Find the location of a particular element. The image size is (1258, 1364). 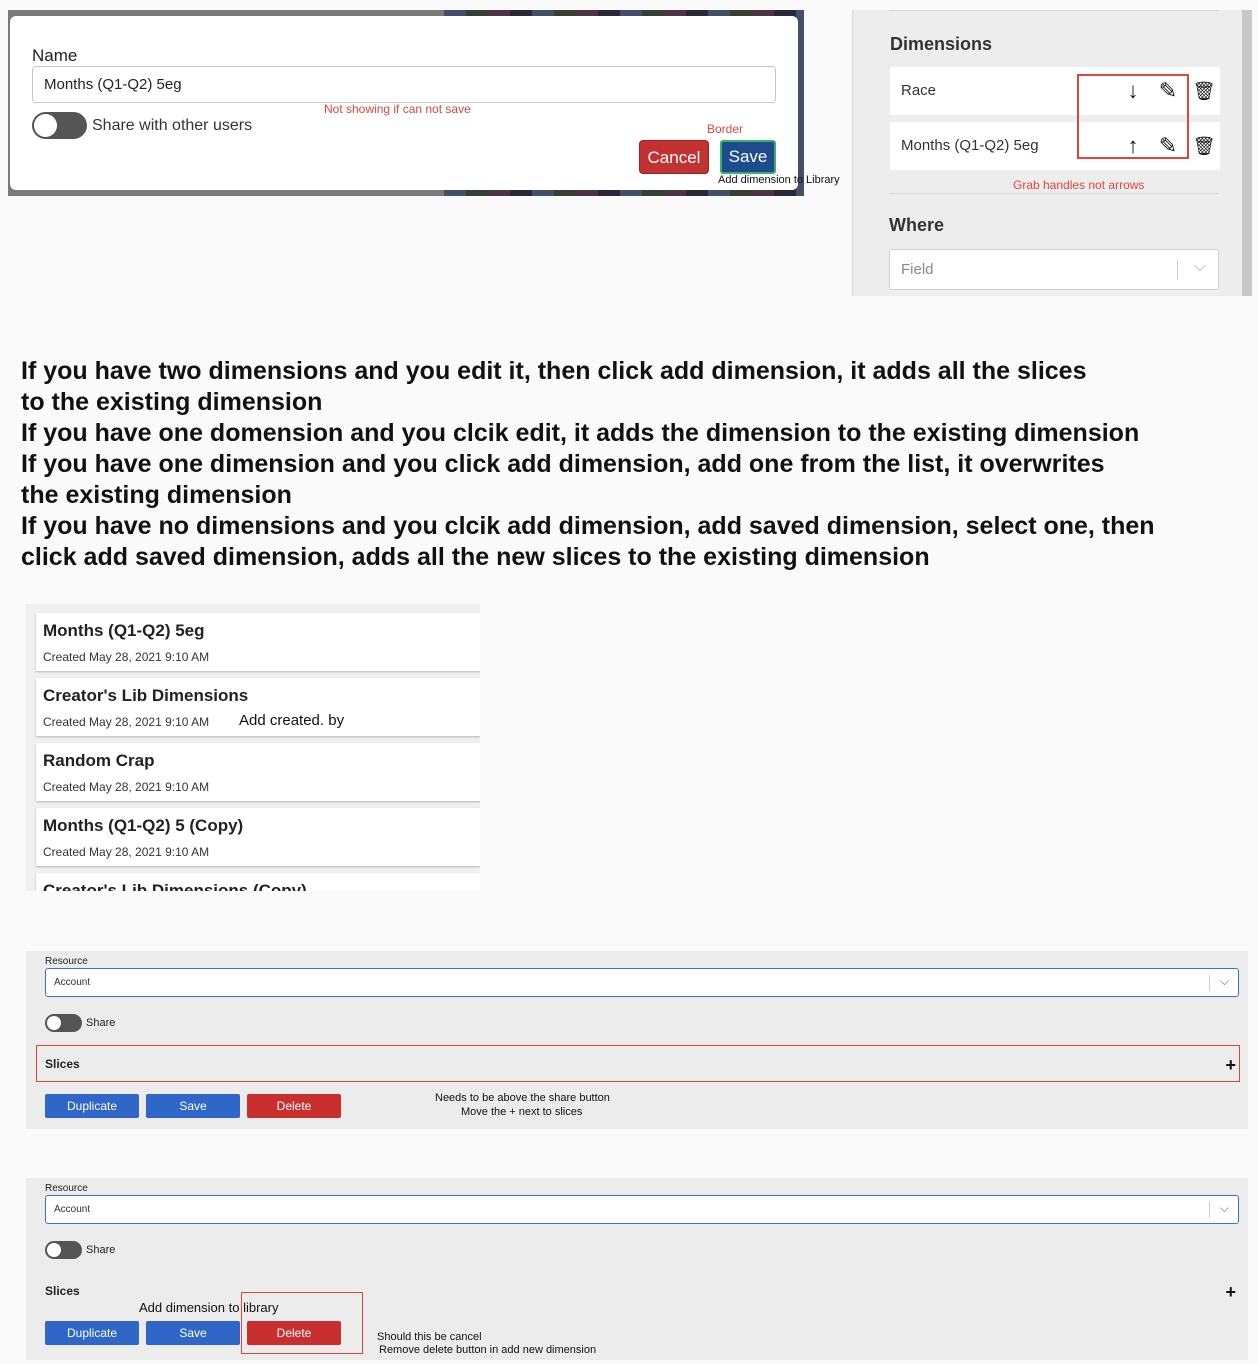

share-label: Share with other users is located at coordinates (172, 125).